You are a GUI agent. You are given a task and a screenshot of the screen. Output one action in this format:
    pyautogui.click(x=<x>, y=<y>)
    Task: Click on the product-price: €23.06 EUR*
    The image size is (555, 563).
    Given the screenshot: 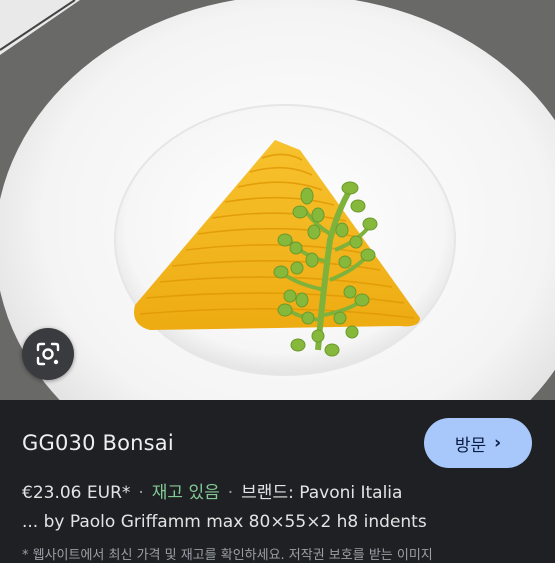 What is the action you would take?
    pyautogui.click(x=76, y=493)
    